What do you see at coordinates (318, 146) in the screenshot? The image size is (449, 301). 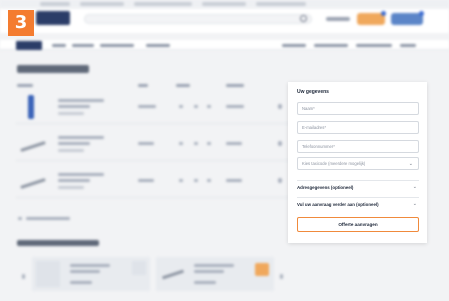 I see `phone-placeholder: Telefoonnummer*` at bounding box center [318, 146].